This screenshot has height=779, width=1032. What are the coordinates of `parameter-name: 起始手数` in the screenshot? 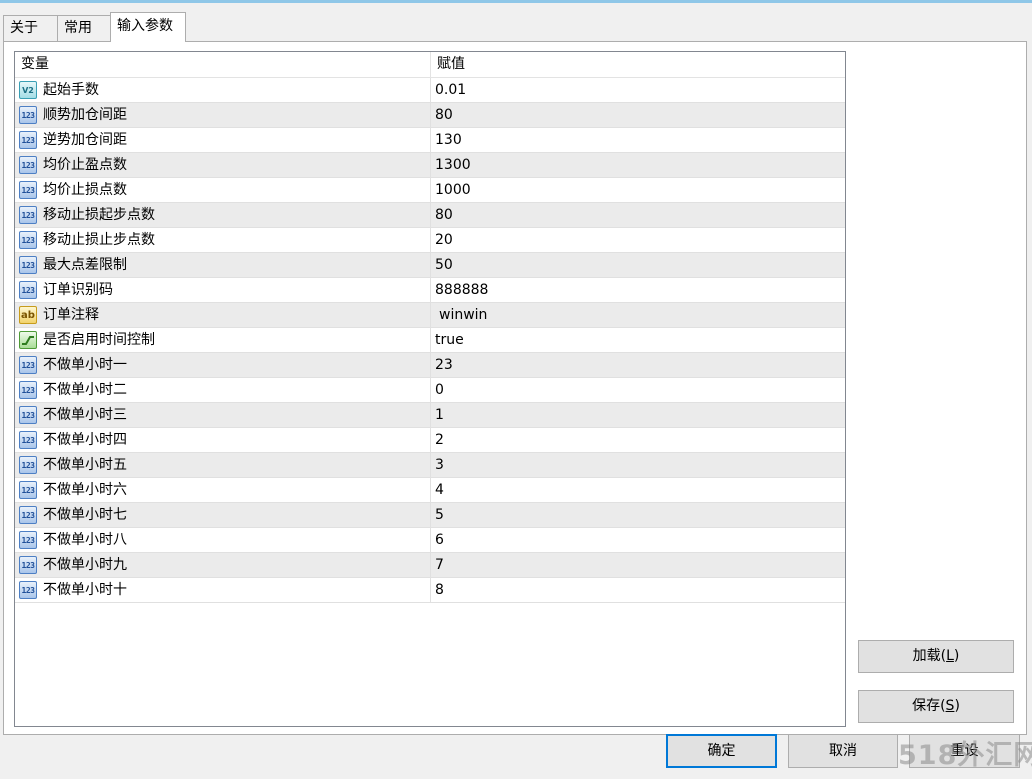 It's located at (71, 90).